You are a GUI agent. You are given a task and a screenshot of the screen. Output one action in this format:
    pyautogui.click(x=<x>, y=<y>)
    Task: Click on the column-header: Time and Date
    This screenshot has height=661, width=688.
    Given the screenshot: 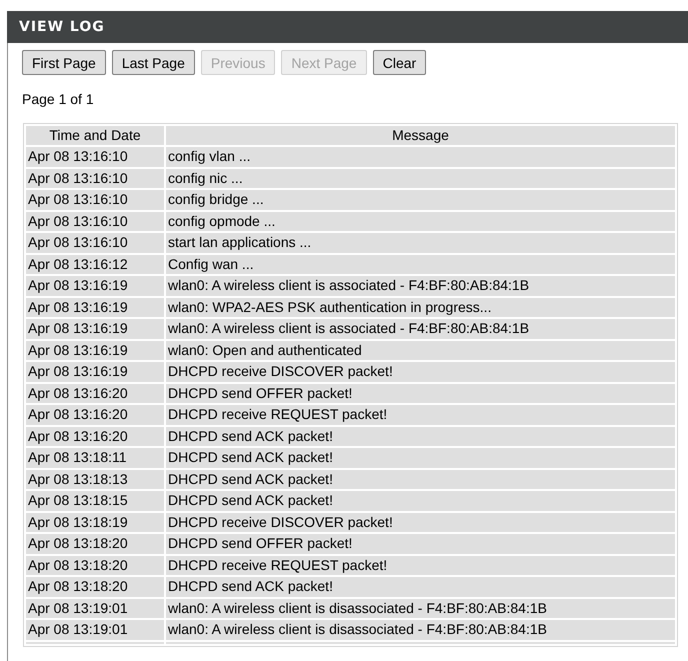 What is the action you would take?
    pyautogui.click(x=95, y=135)
    